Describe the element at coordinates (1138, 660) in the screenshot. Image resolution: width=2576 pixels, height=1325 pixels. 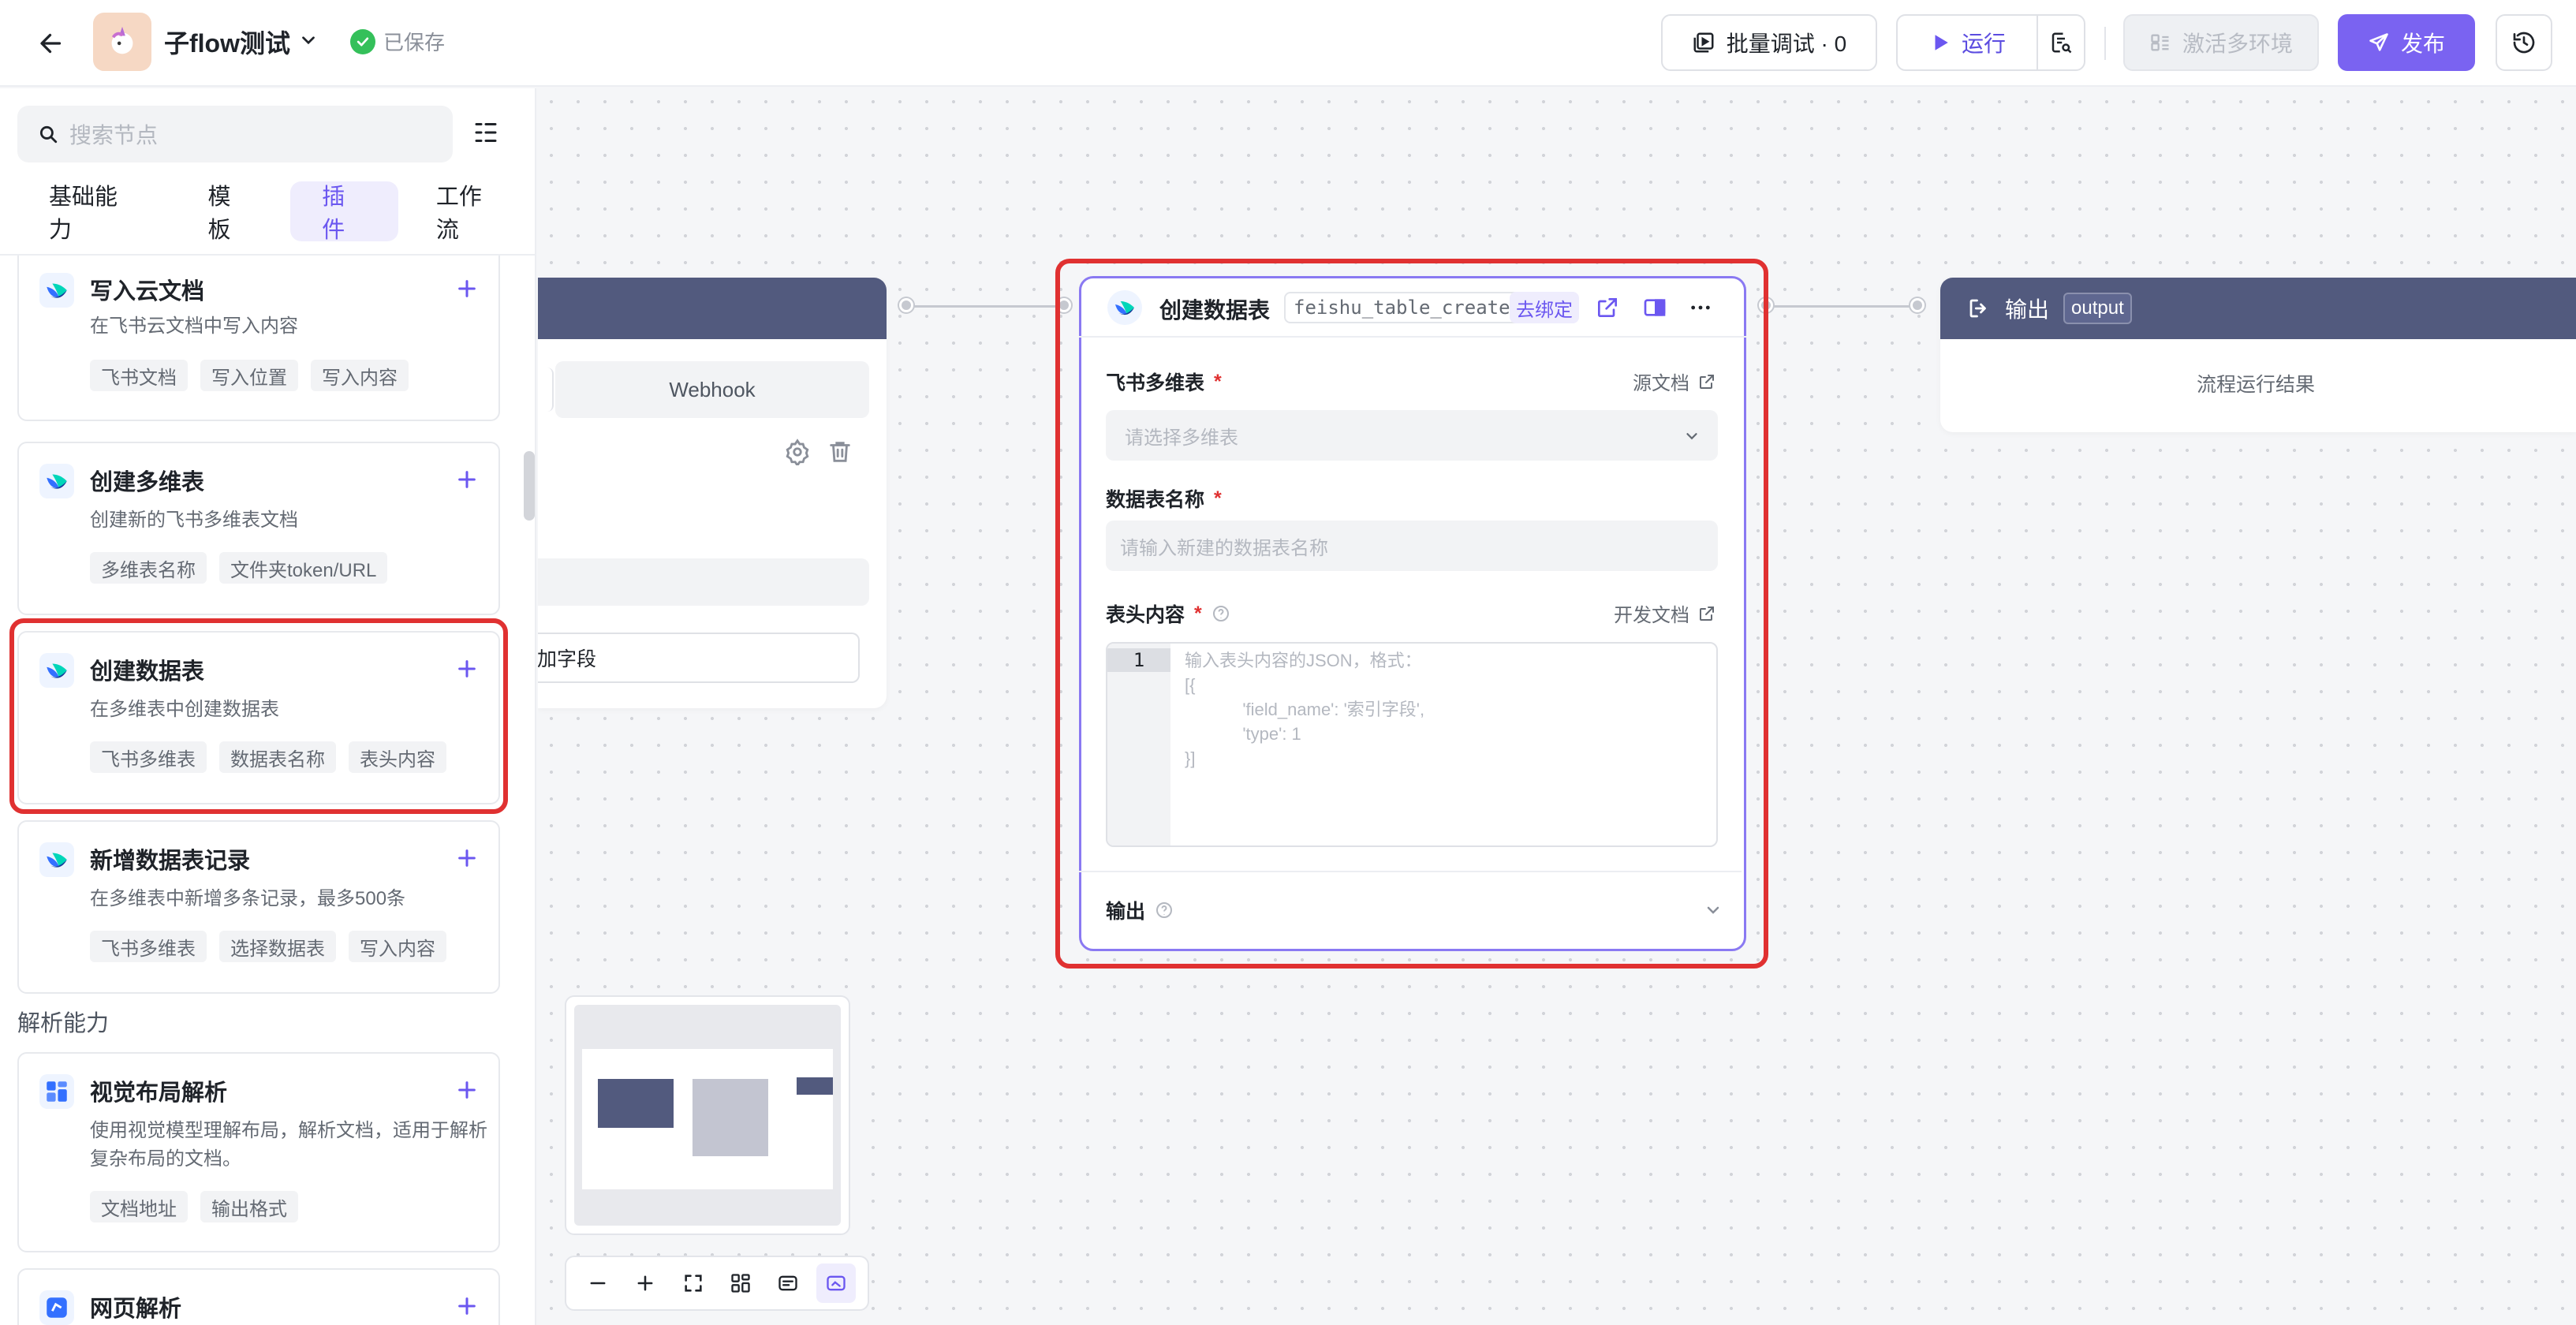
I see `line-number: 1` at that location.